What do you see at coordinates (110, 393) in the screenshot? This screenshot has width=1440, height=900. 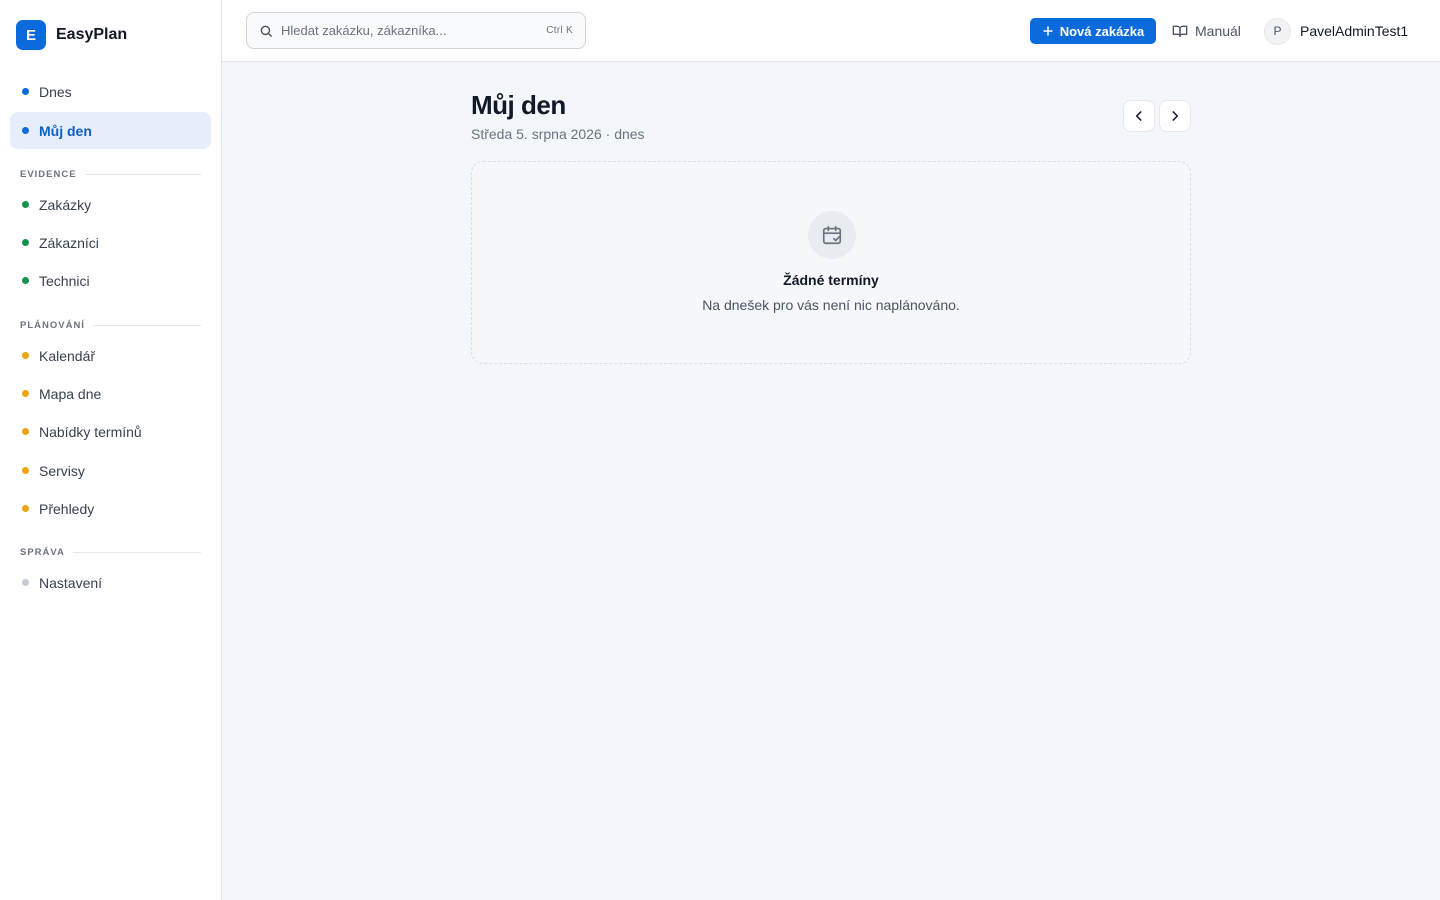 I see `sidebar-item-mapa-dne: Mapa dne` at bounding box center [110, 393].